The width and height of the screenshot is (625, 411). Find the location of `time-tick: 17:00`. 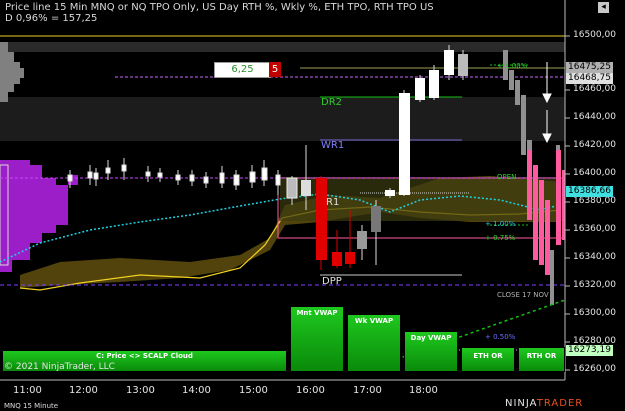

time-tick: 17:00 is located at coordinates (367, 390).